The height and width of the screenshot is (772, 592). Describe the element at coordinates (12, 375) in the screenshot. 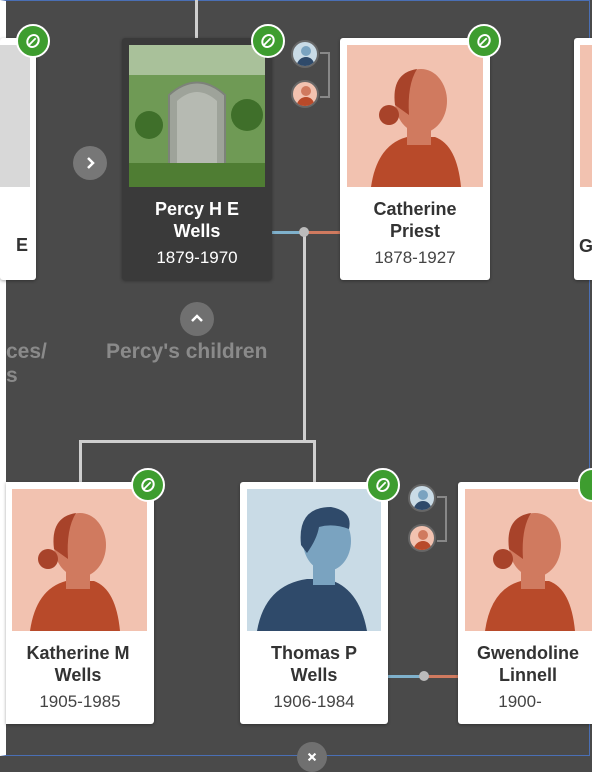

I see `left-fragment-label-2: s` at that location.